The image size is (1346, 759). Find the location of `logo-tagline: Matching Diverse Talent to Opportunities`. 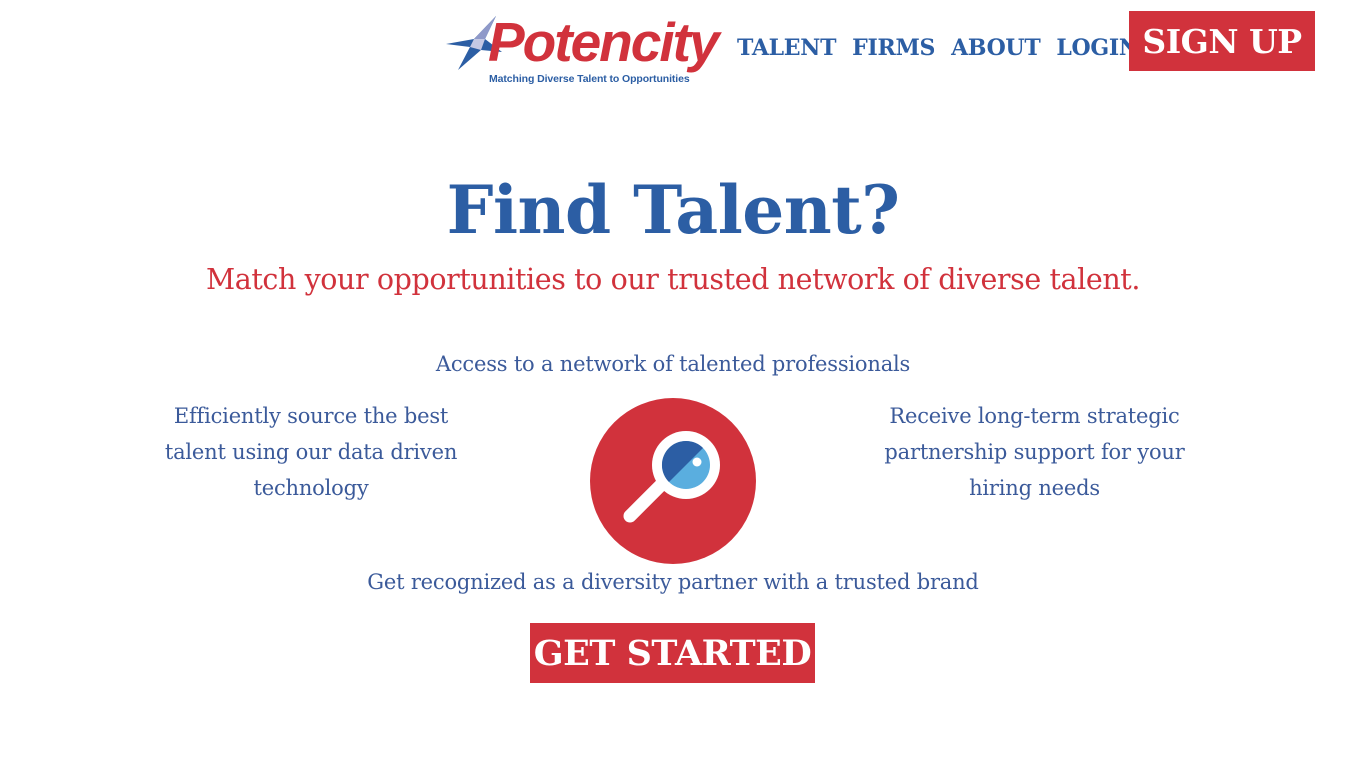

logo-tagline: Matching Diverse Talent to Opportunities is located at coordinates (589, 79).